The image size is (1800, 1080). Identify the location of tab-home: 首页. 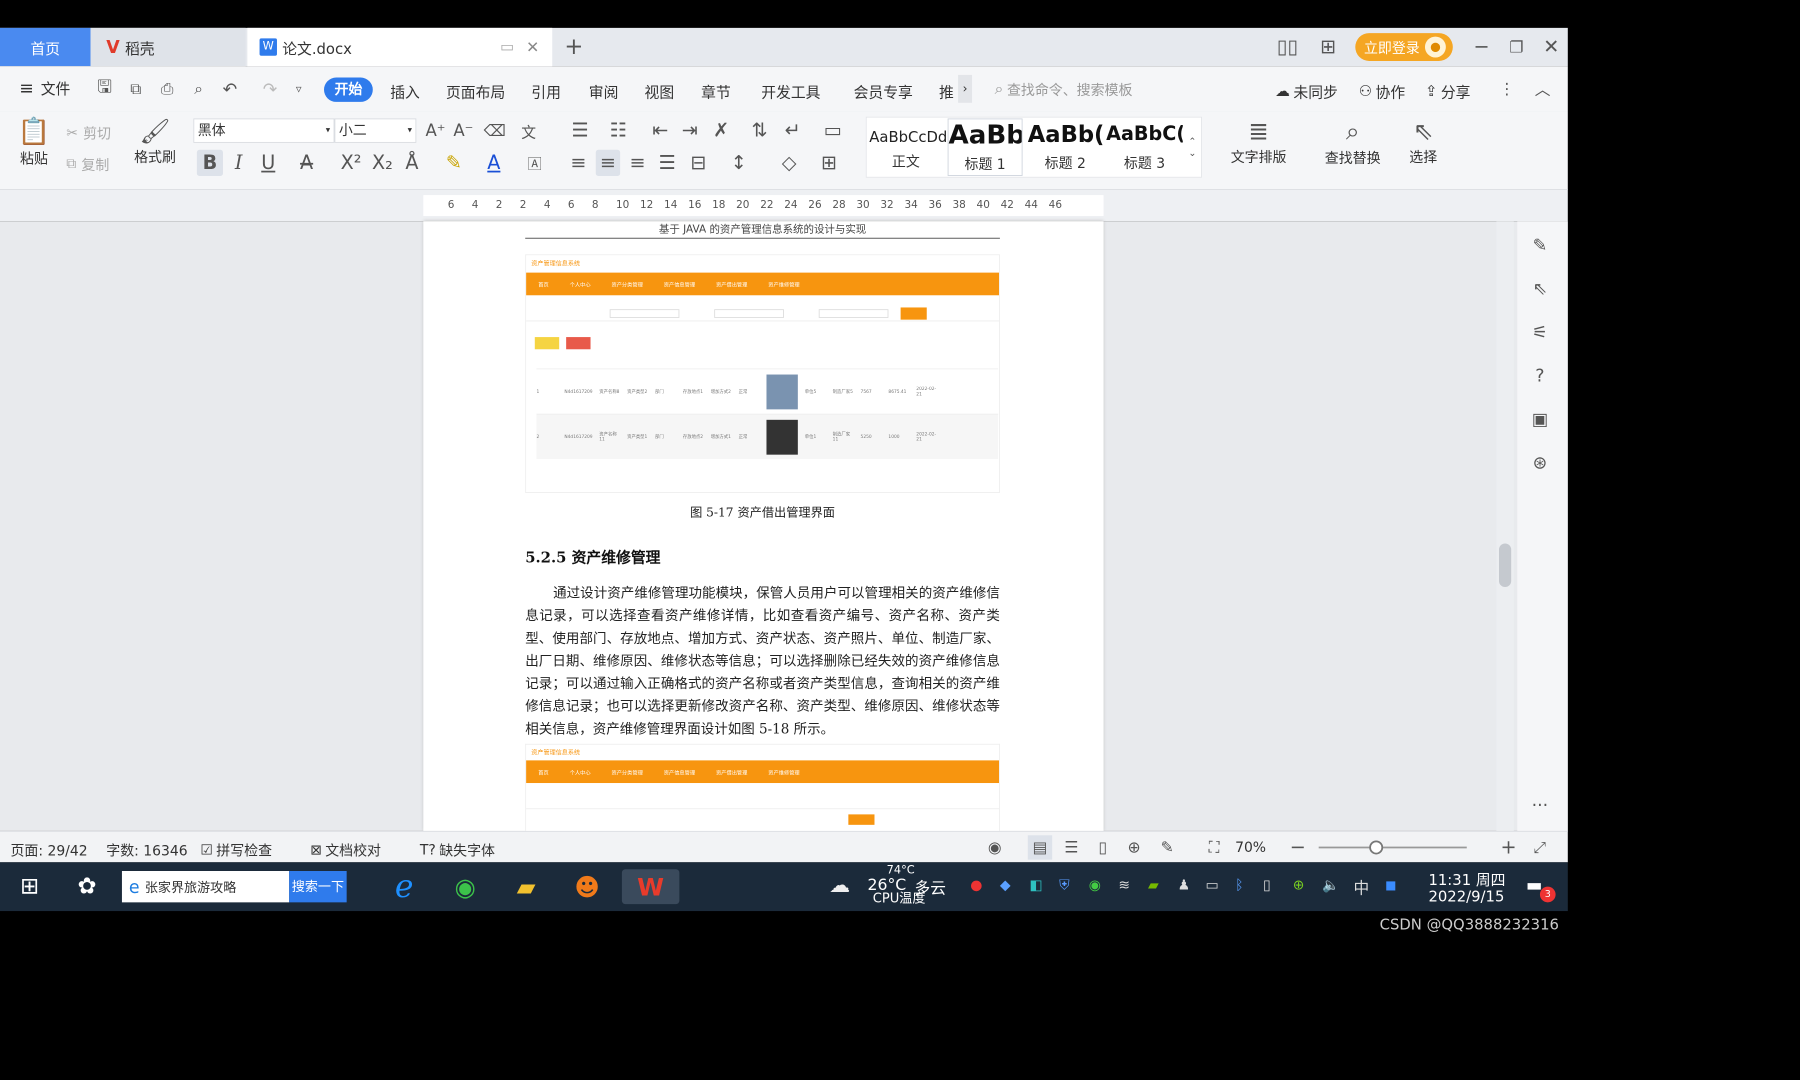
(45, 47).